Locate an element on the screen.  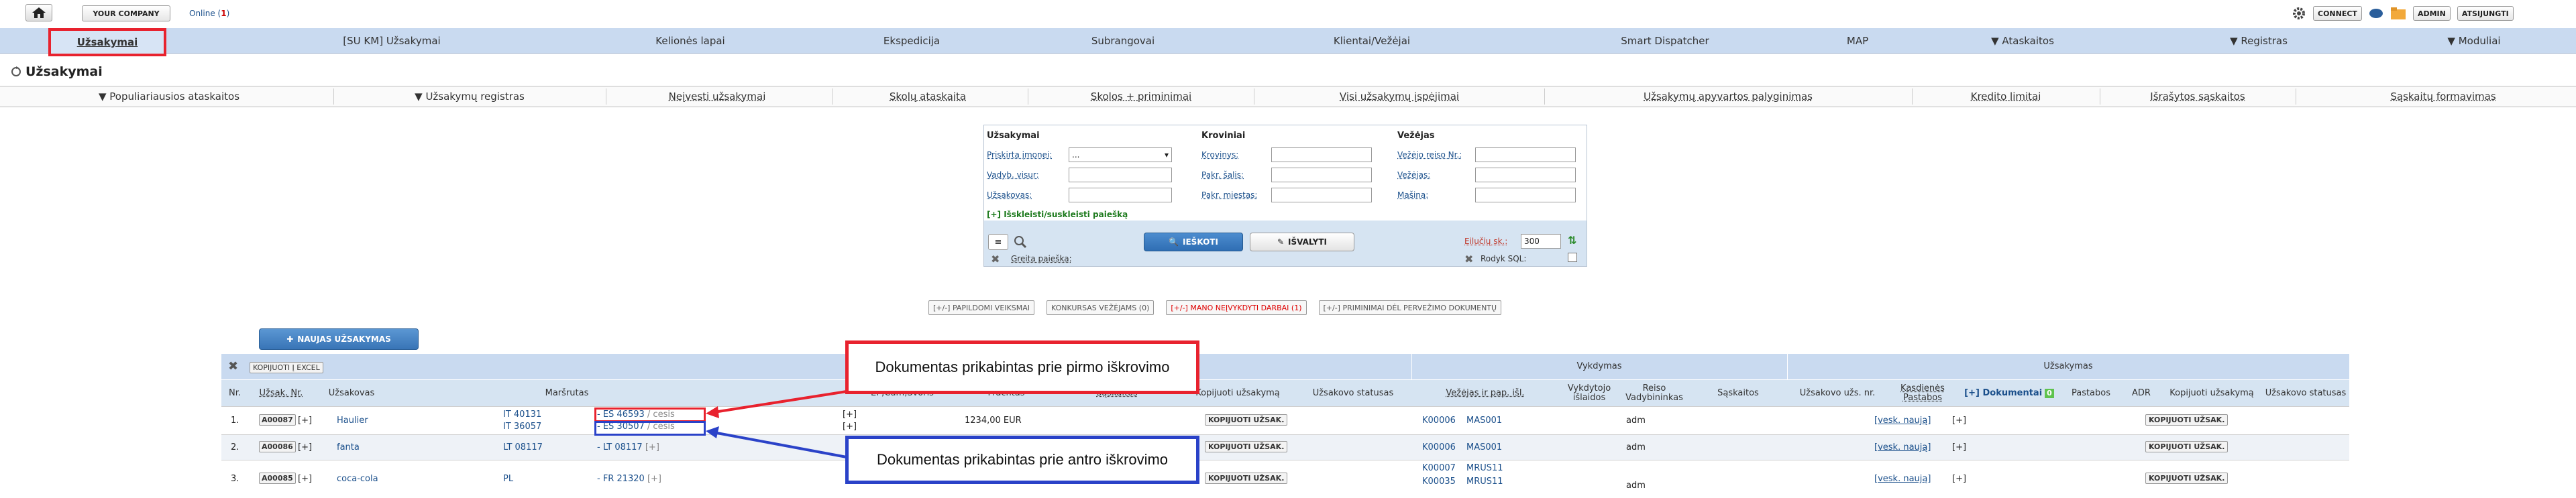
order-id: A00085 is located at coordinates (277, 478).